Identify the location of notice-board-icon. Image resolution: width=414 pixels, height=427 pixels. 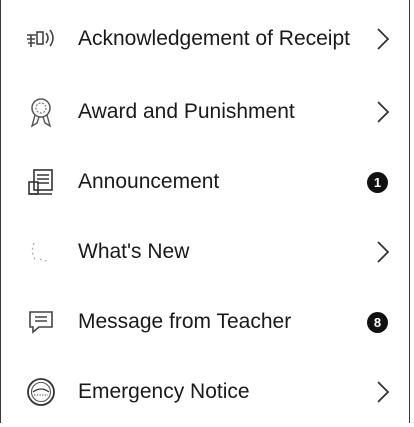
(41, 182).